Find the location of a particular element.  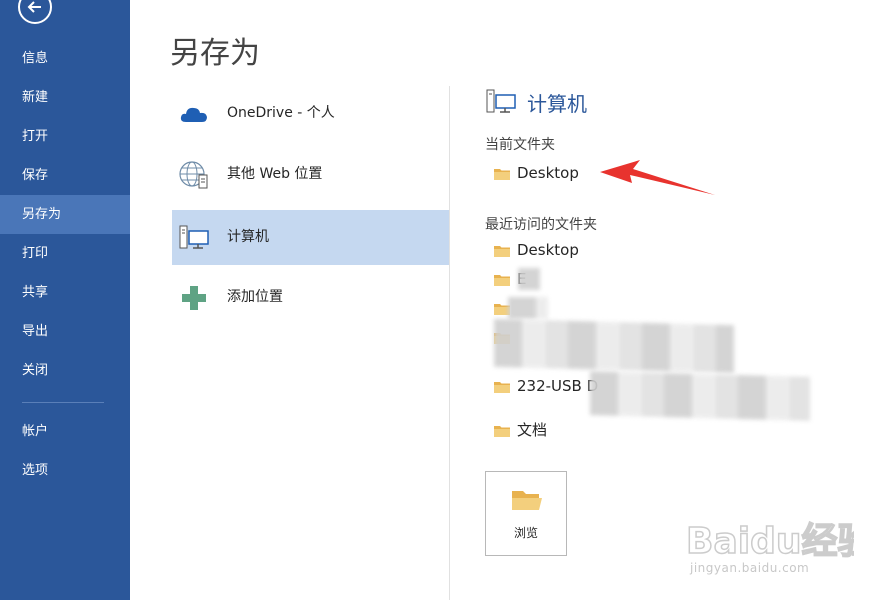

recent-folder-item: Desktop is located at coordinates (533, 250).